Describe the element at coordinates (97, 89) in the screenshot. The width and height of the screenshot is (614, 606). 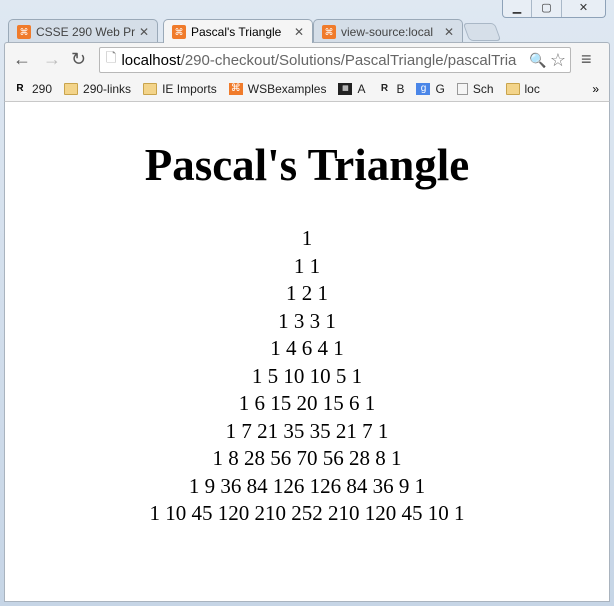
I see `bookmark-290-links: 290-links` at that location.